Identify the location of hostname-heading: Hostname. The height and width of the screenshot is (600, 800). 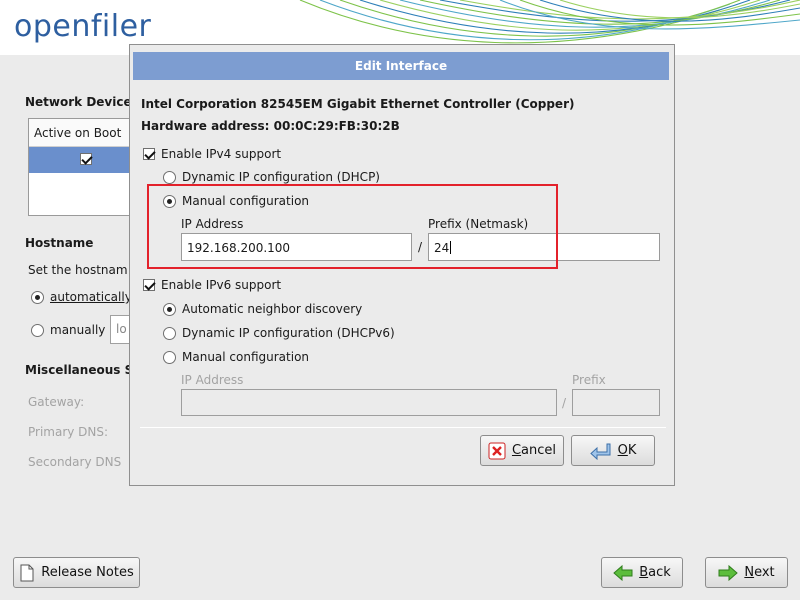
(59, 243).